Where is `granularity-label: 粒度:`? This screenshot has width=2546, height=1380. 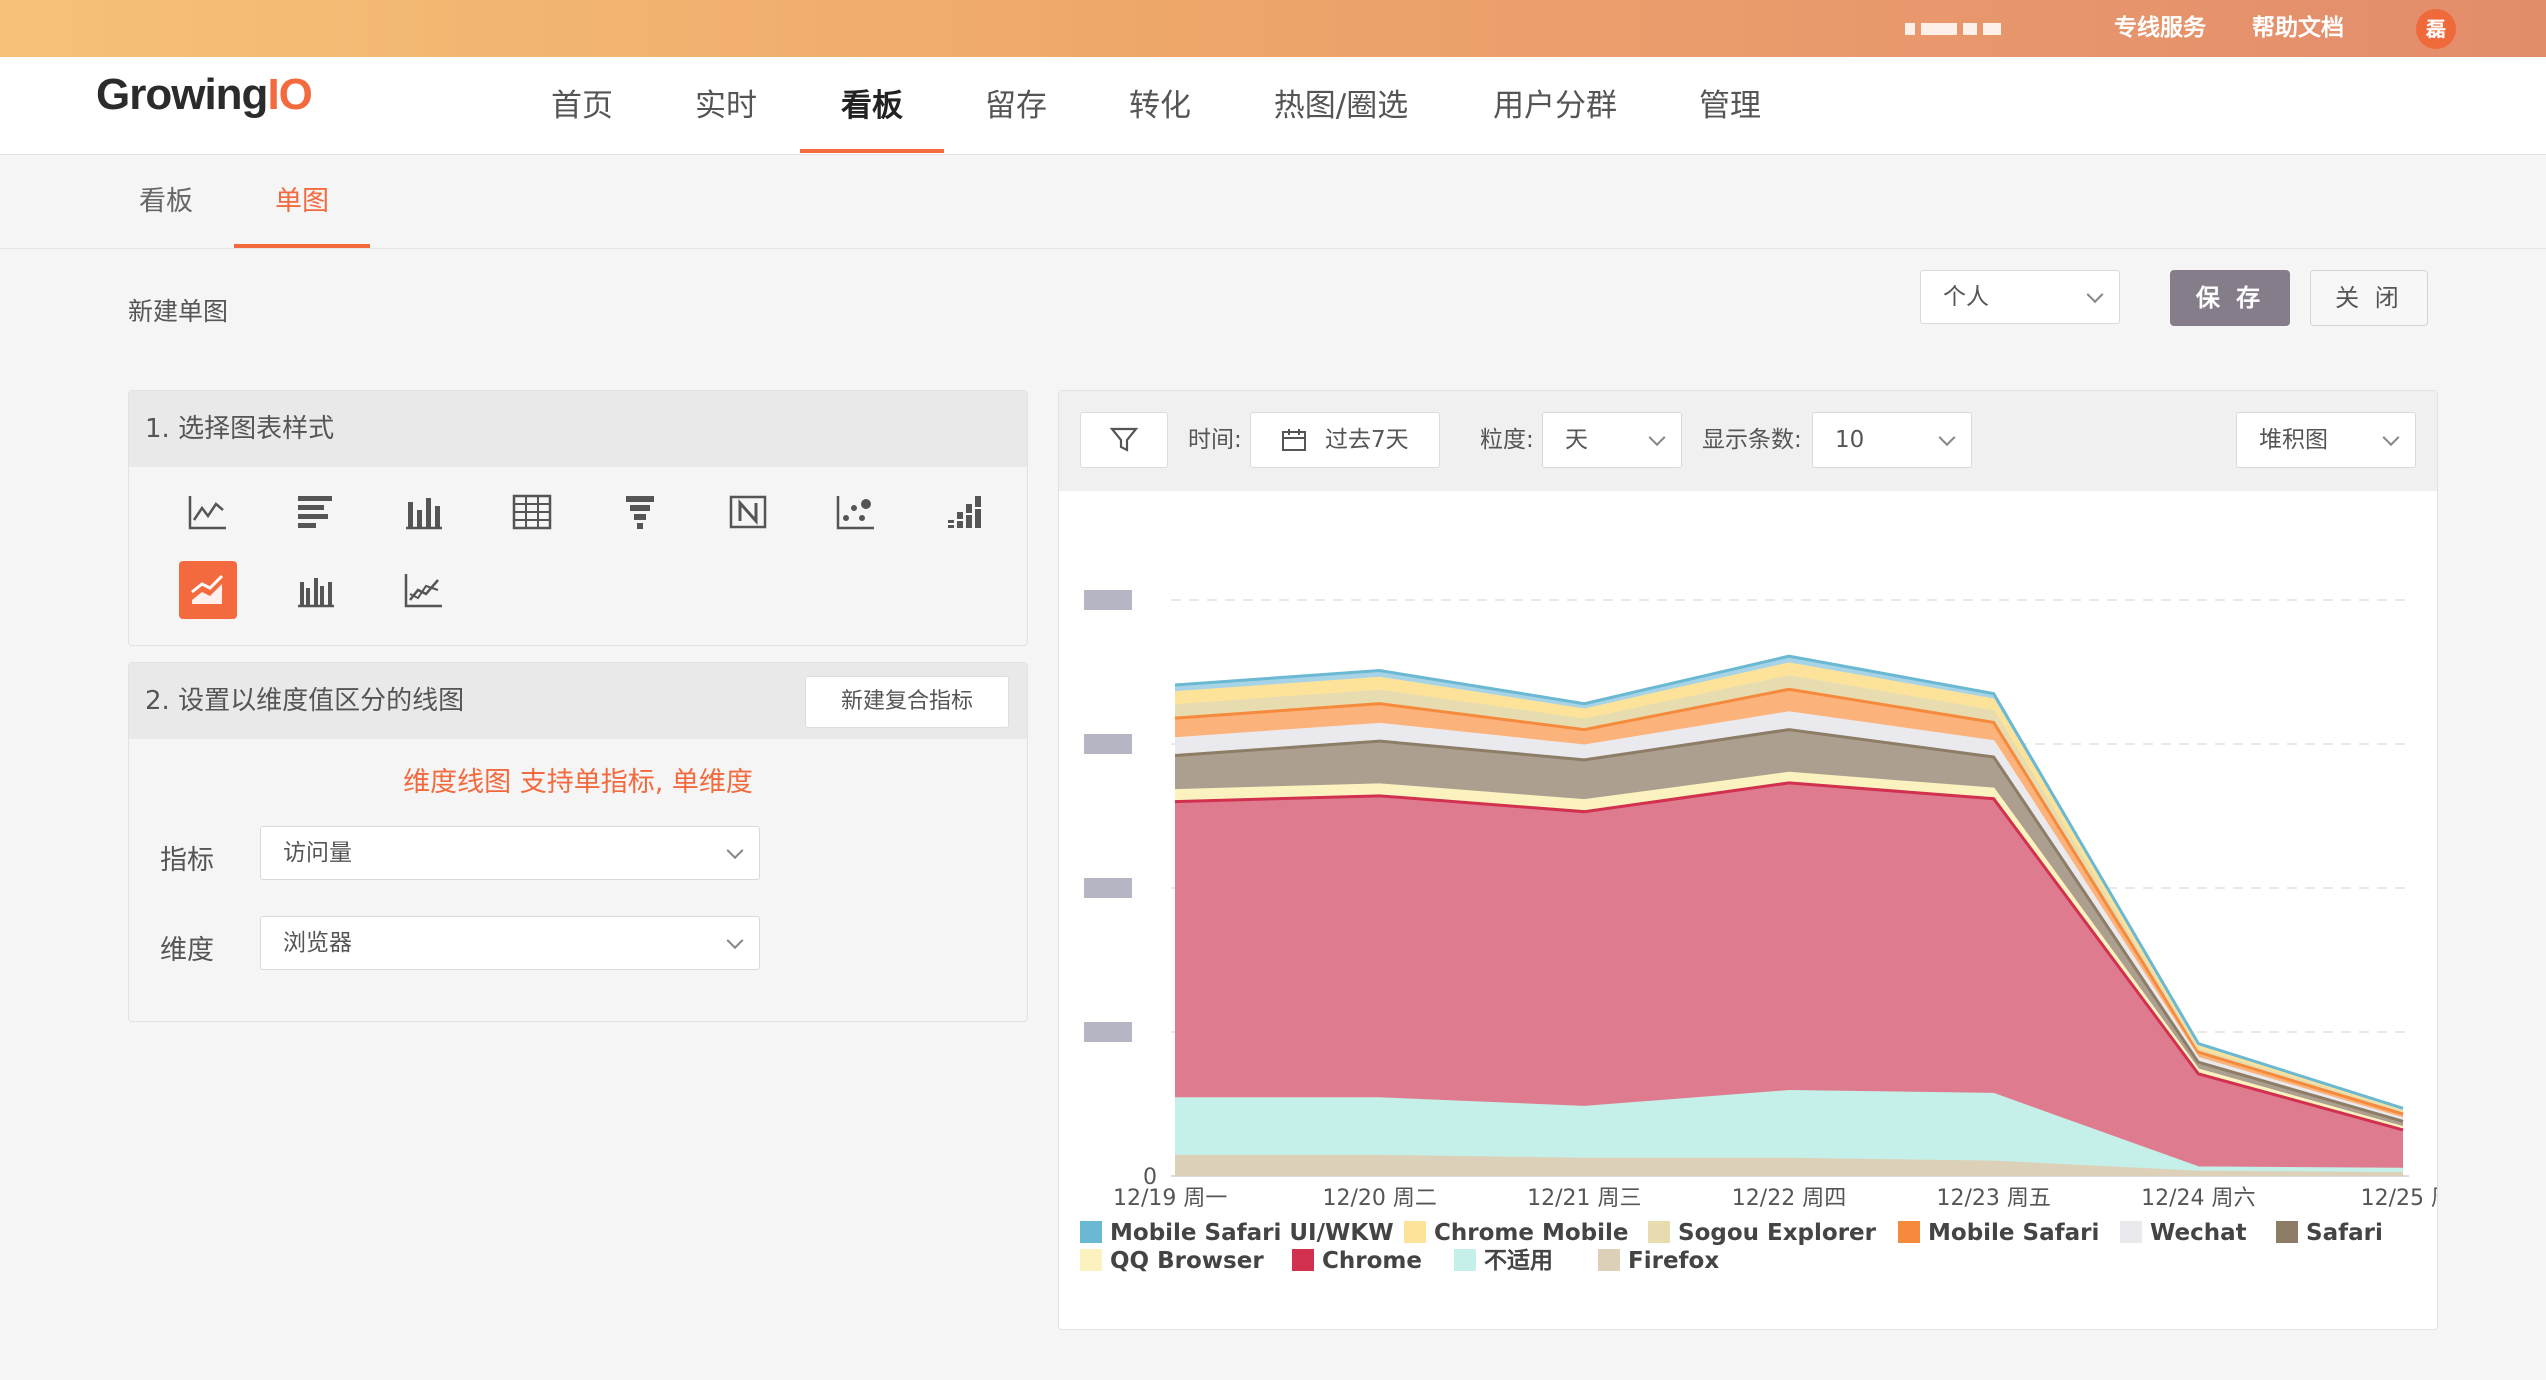 granularity-label: 粒度: is located at coordinates (1507, 440).